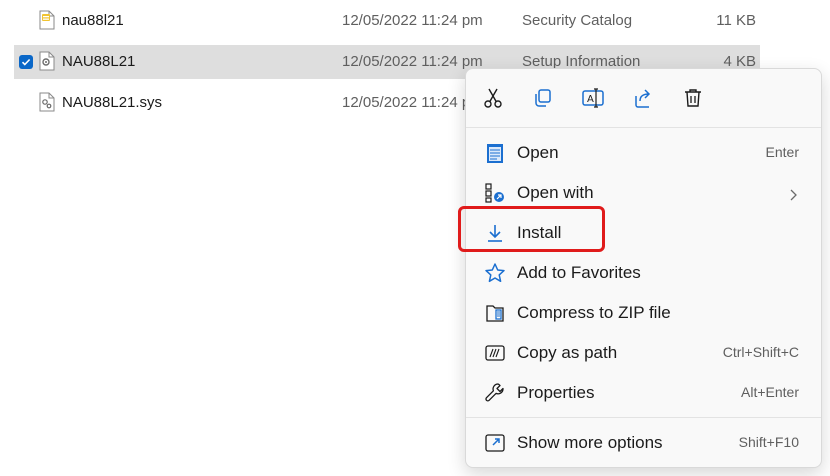 This screenshot has height=476, width=830. What do you see at coordinates (495, 443) in the screenshot?
I see `more-options-icon` at bounding box center [495, 443].